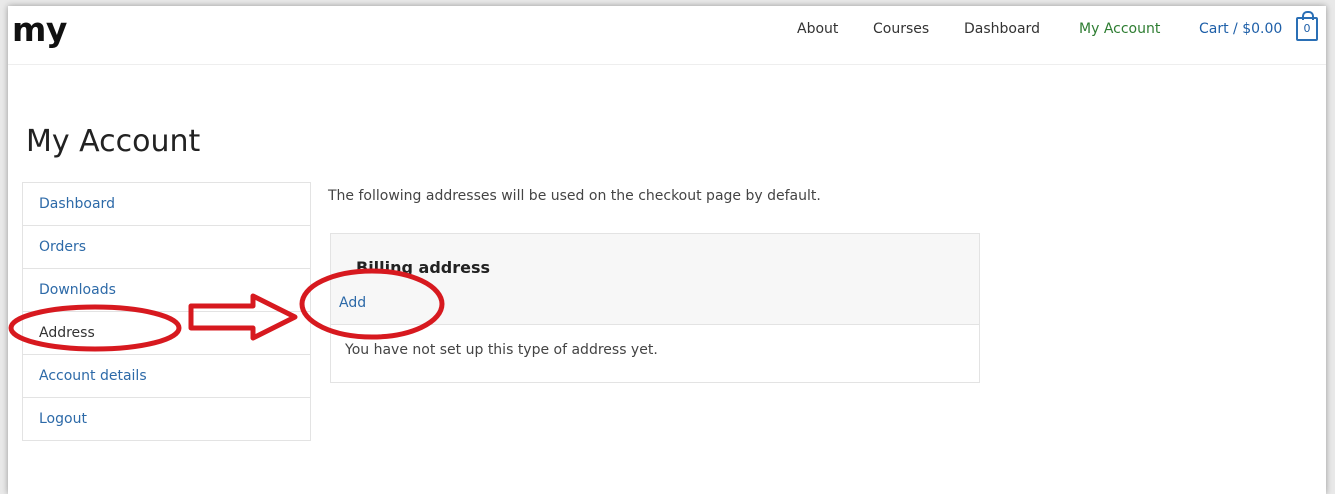 Image resolution: width=1335 pixels, height=494 pixels. What do you see at coordinates (1119, 29) in the screenshot?
I see `nav-item-my-account: My Account` at bounding box center [1119, 29].